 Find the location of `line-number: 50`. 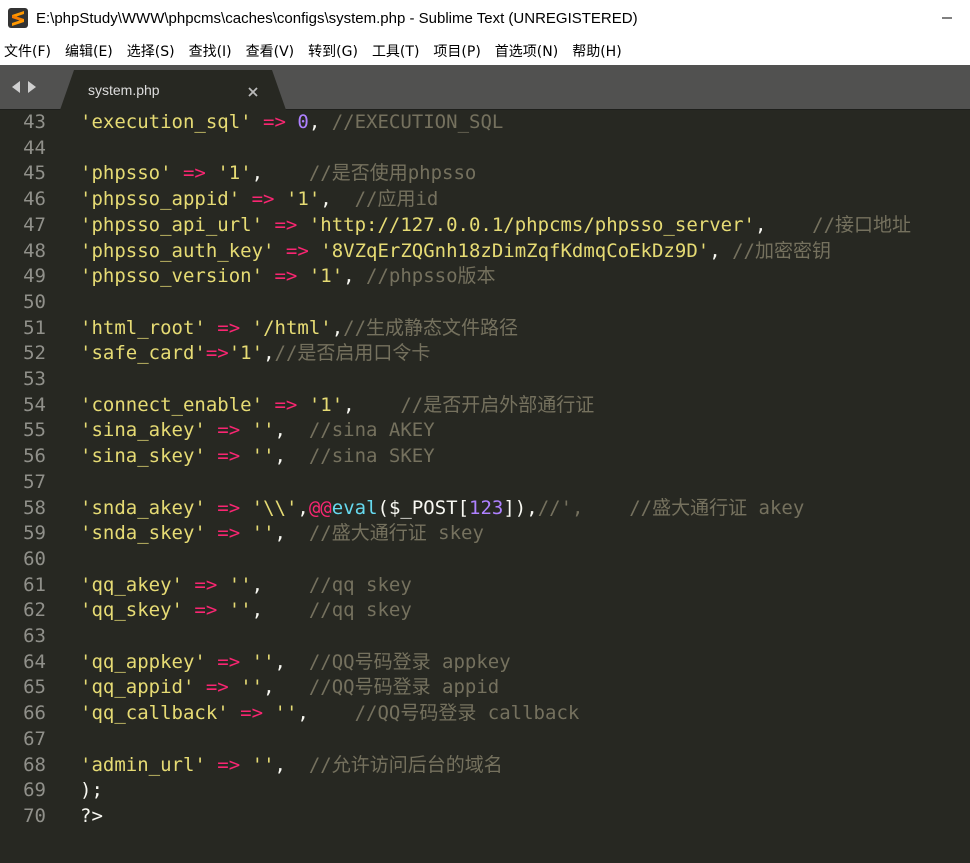

line-number: 50 is located at coordinates (34, 301).